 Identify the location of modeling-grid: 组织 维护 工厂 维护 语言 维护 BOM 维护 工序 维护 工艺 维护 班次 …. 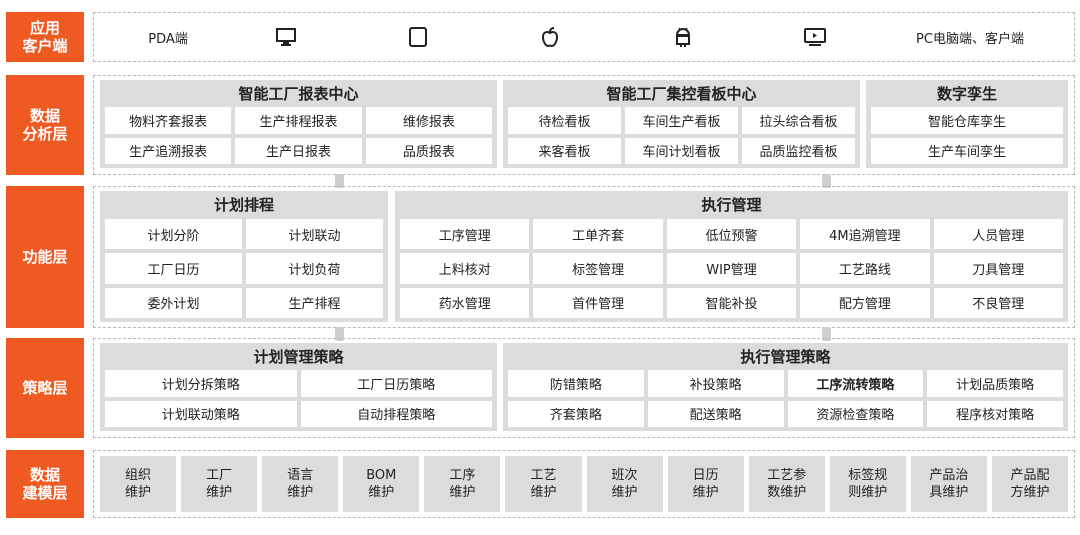
(584, 484).